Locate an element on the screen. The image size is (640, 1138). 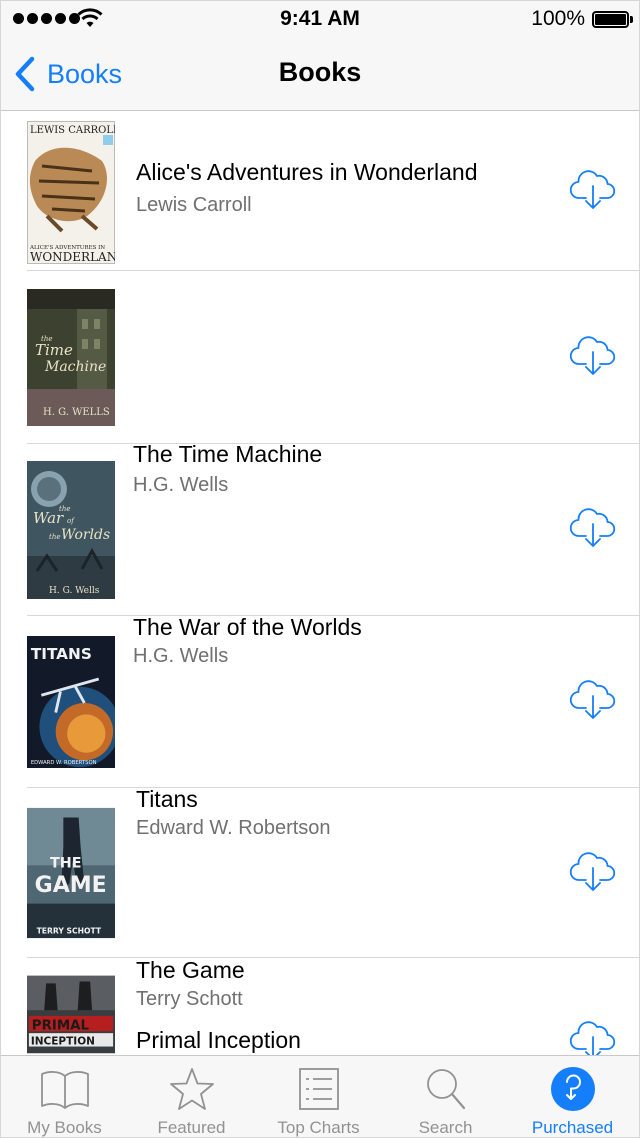
svg-text: Machine is located at coordinates (75, 367).